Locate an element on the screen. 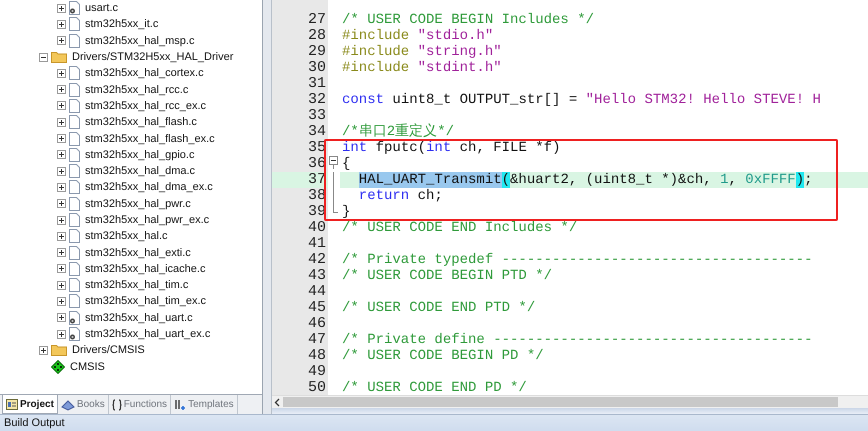  panel-tab: Project is located at coordinates (30, 404).